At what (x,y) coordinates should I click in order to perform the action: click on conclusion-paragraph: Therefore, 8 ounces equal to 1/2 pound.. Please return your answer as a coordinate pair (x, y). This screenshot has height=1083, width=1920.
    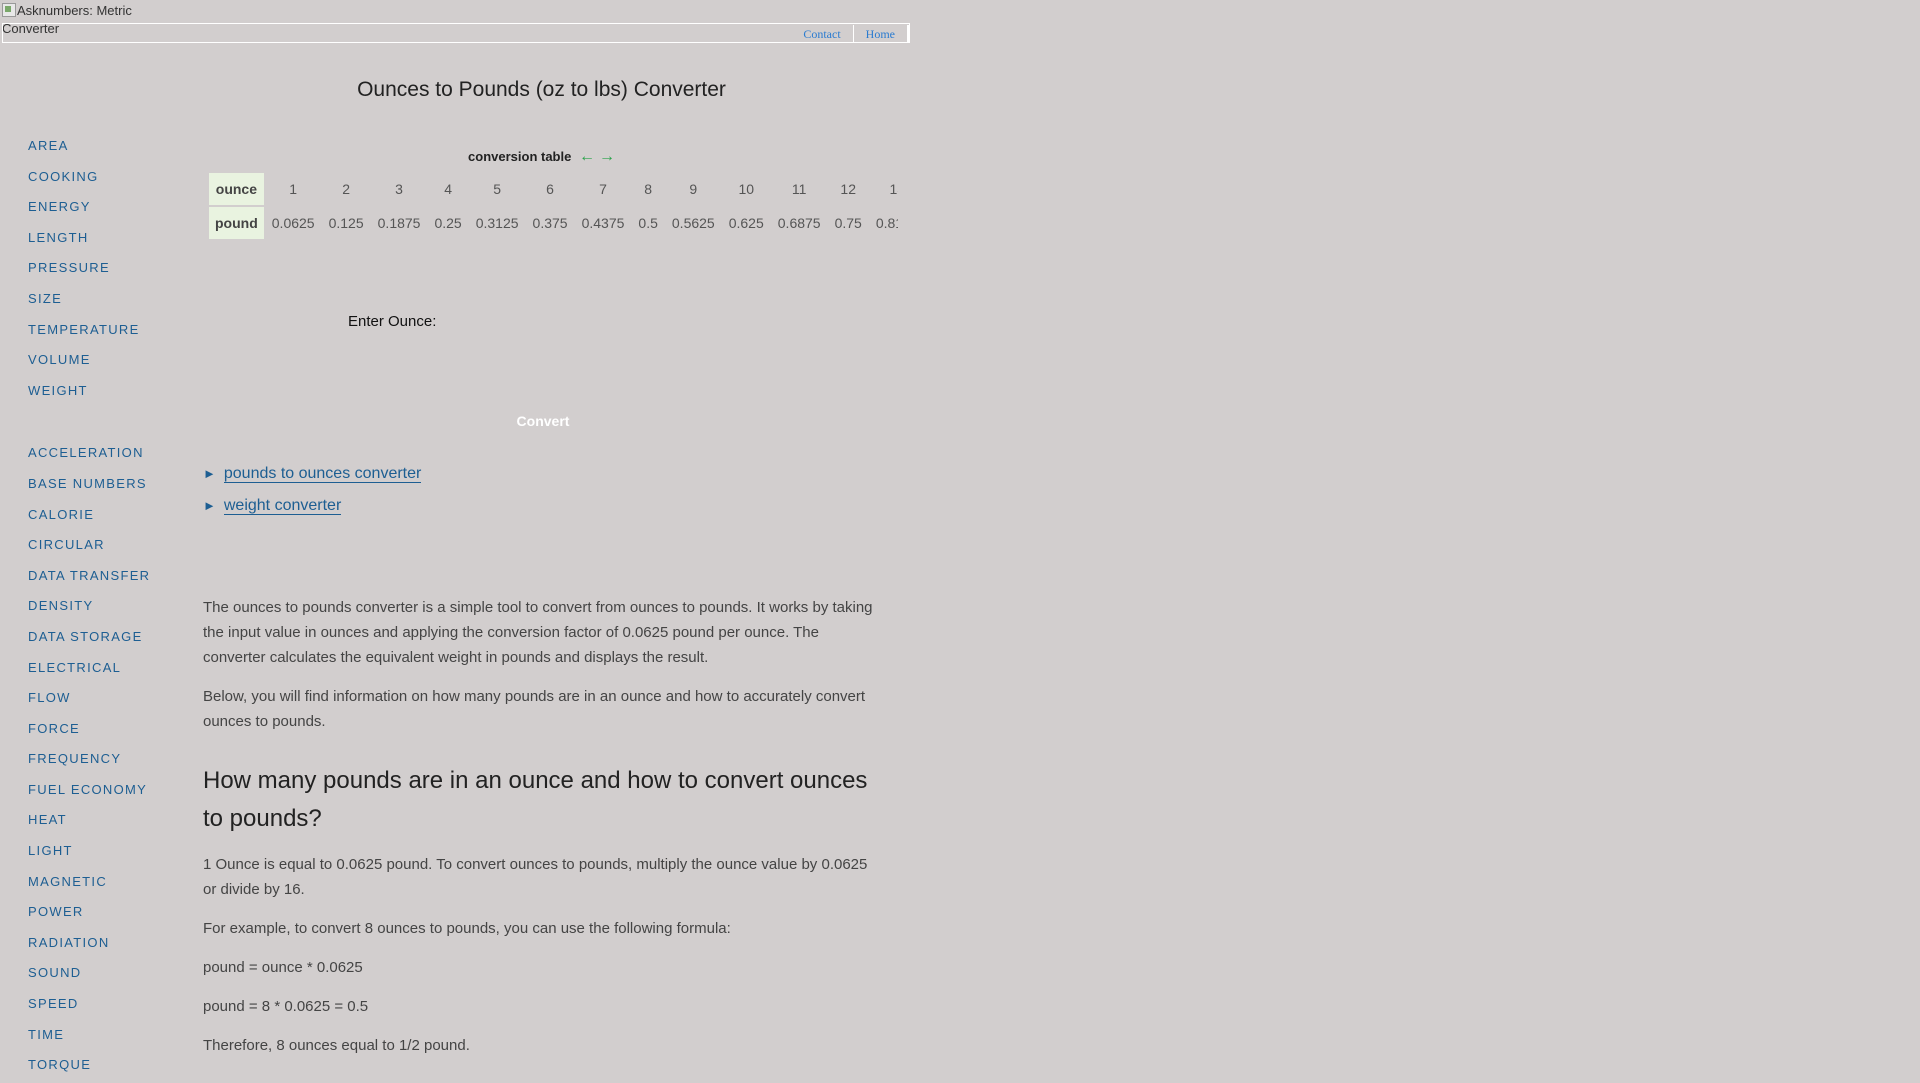
    Looking at the image, I should click on (336, 1045).